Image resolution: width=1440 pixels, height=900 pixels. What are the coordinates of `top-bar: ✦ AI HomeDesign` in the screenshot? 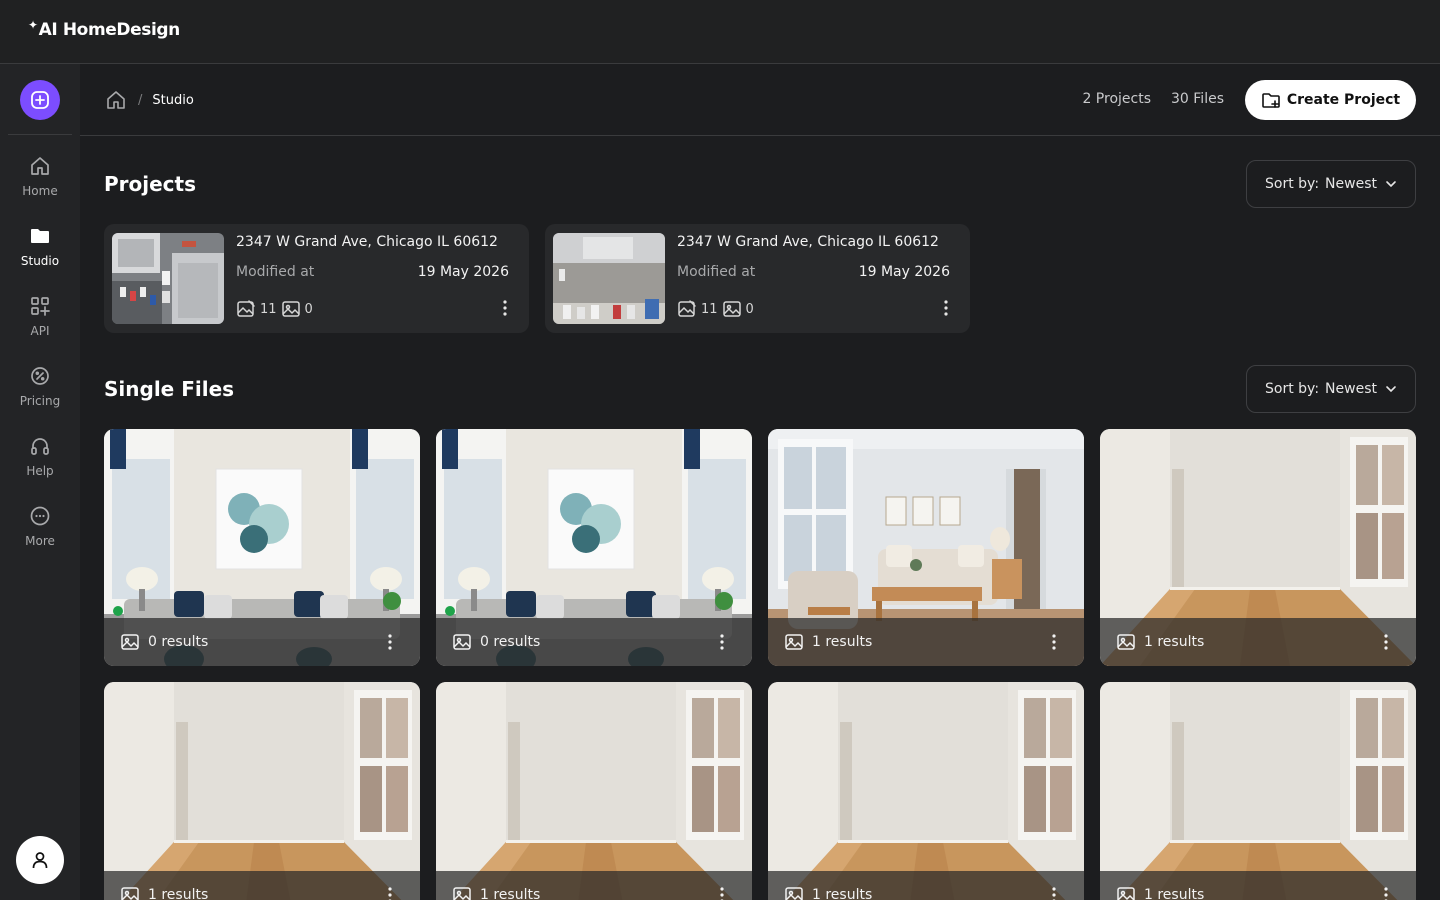 It's located at (720, 32).